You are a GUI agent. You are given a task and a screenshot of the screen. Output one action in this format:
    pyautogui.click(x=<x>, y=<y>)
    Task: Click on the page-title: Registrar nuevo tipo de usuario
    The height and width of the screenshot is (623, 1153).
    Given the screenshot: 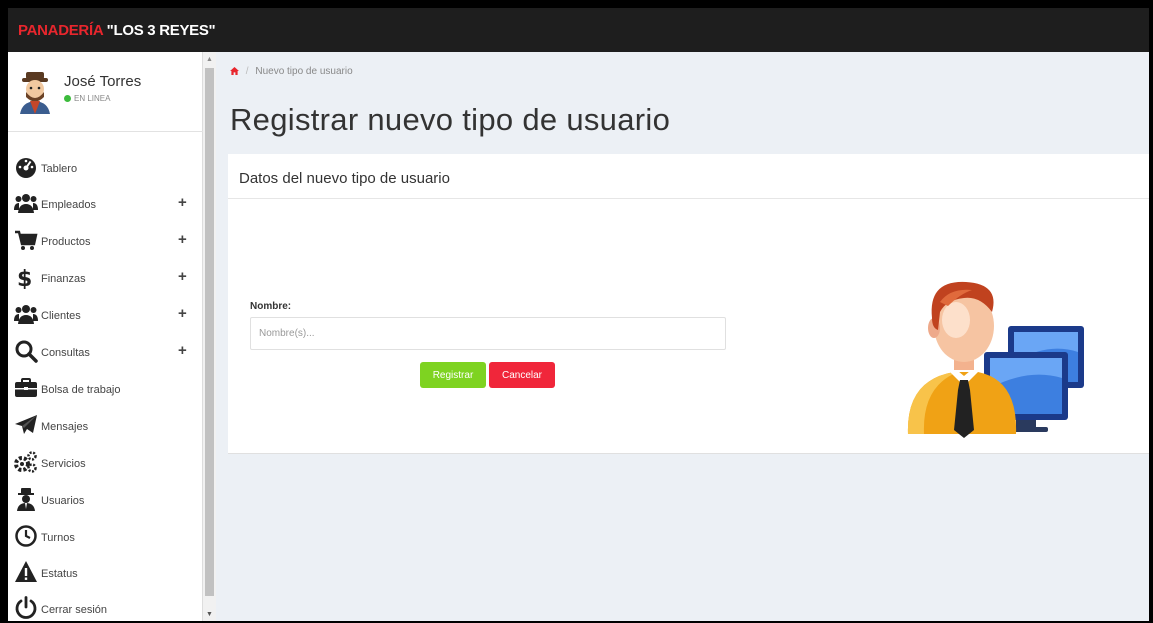 What is the action you would take?
    pyautogui.click(x=450, y=119)
    